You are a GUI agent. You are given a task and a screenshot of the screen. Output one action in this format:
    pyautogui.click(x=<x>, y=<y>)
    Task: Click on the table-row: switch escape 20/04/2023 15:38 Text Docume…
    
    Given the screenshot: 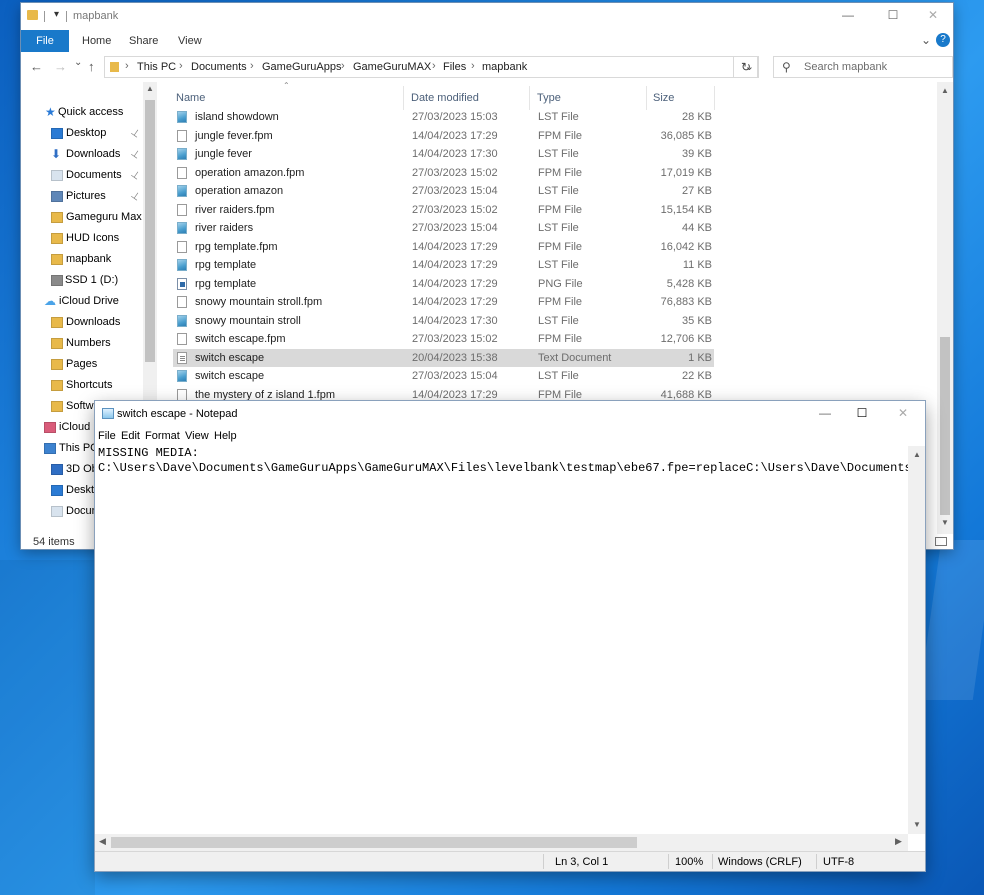 What is the action you would take?
    pyautogui.click(x=443, y=357)
    